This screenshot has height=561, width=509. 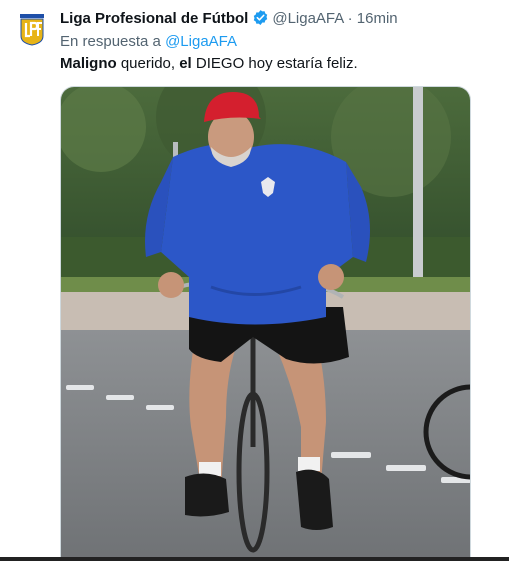 I want to click on reply-context: En respuesta a @LigaAFA, so click(x=148, y=42).